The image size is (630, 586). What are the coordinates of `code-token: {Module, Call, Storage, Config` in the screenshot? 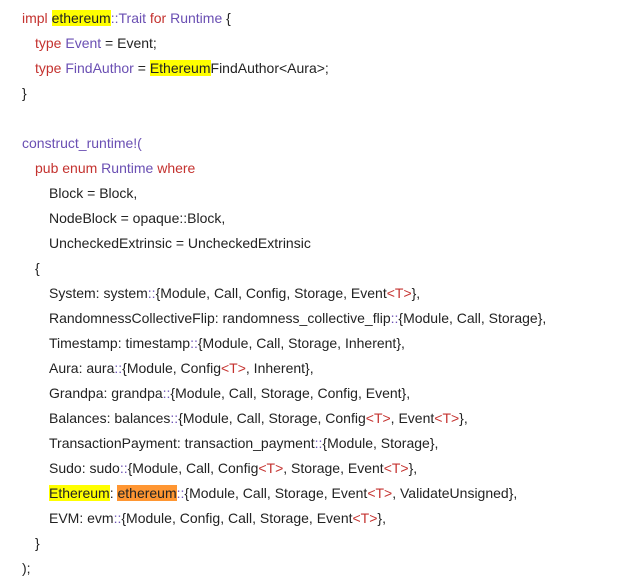 It's located at (272, 418).